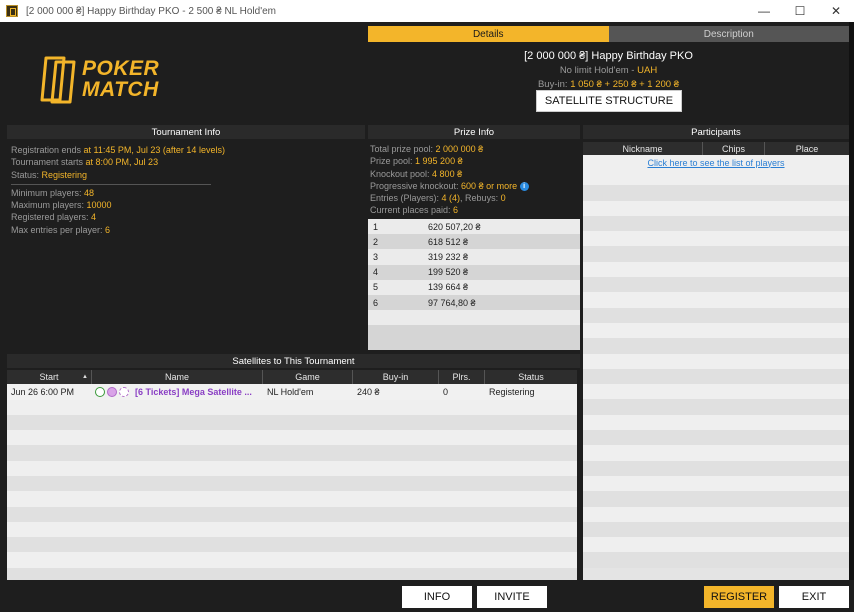 Image resolution: width=854 pixels, height=612 pixels. I want to click on payout-place: 2, so click(376, 241).